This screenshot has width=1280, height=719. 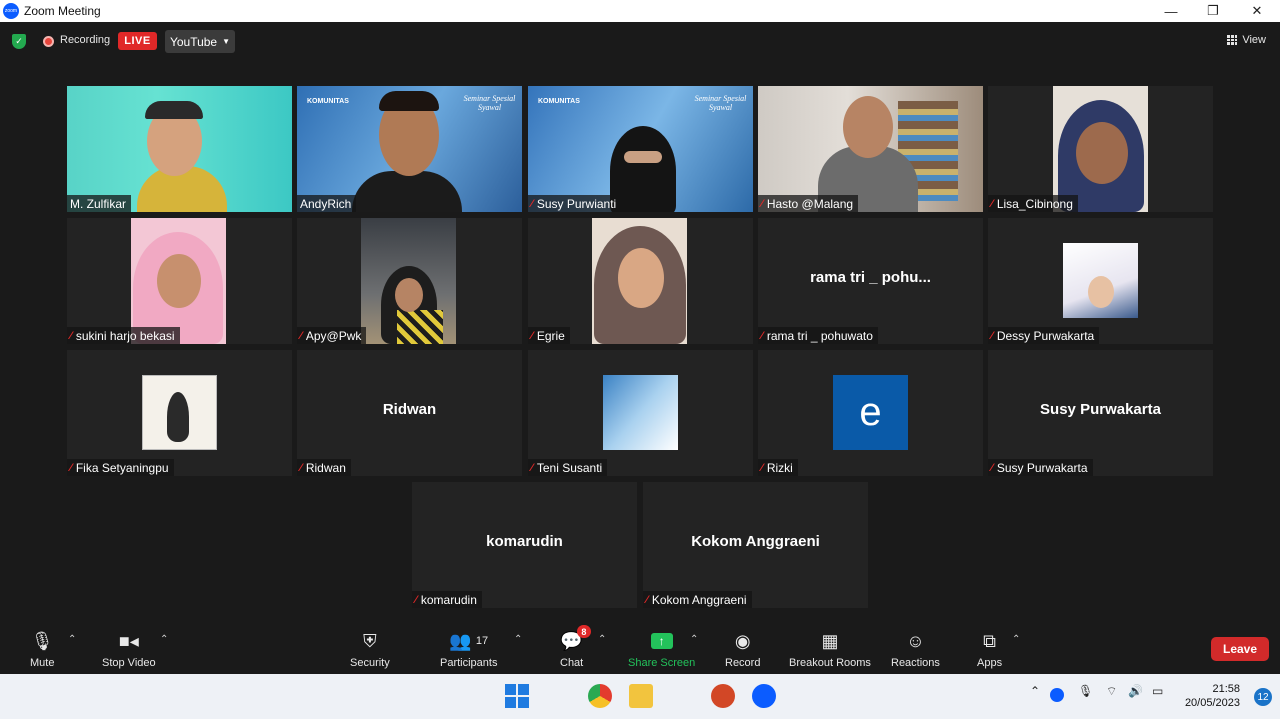 I want to click on close-button: ✕, so click(x=1257, y=11).